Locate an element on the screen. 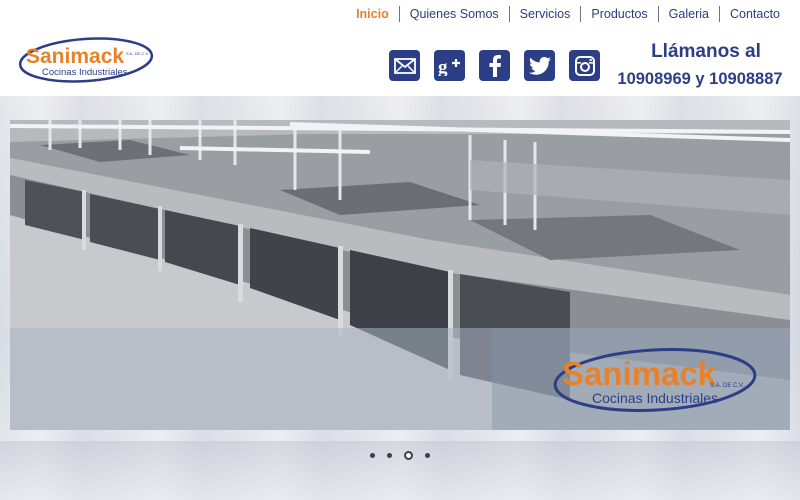 This screenshot has width=800, height=500. slide-logo-suffix: S.A. DE C.V. is located at coordinates (727, 386).